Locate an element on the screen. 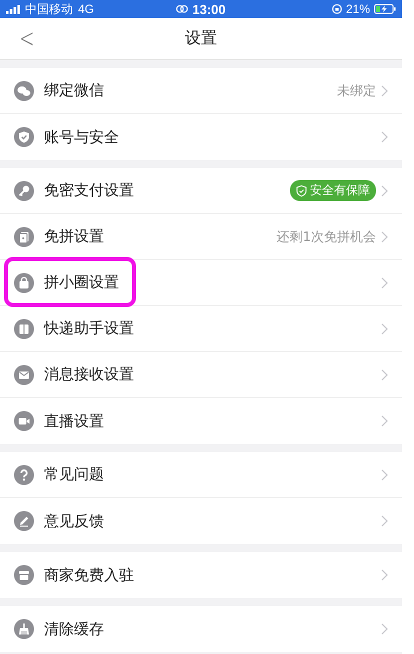 The width and height of the screenshot is (414, 654). row-label: 消息接收设置 is located at coordinates (89, 374).